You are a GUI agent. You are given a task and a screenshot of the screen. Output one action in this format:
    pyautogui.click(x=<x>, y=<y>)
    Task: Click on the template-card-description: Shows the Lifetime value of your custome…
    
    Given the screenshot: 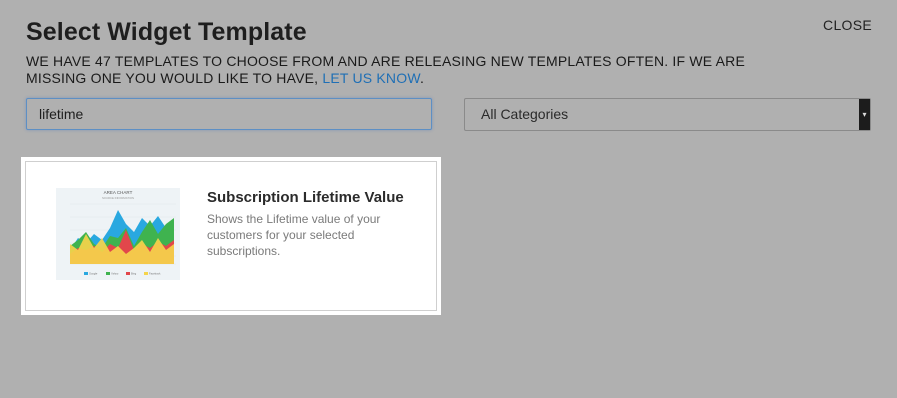 What is the action you would take?
    pyautogui.click(x=294, y=235)
    